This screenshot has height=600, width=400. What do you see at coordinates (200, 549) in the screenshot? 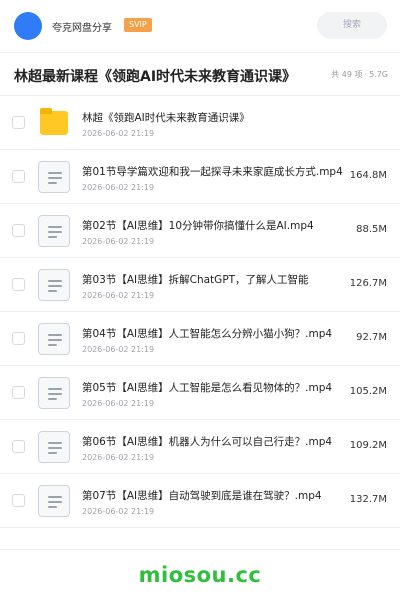
I see `footer-divider` at bounding box center [200, 549].